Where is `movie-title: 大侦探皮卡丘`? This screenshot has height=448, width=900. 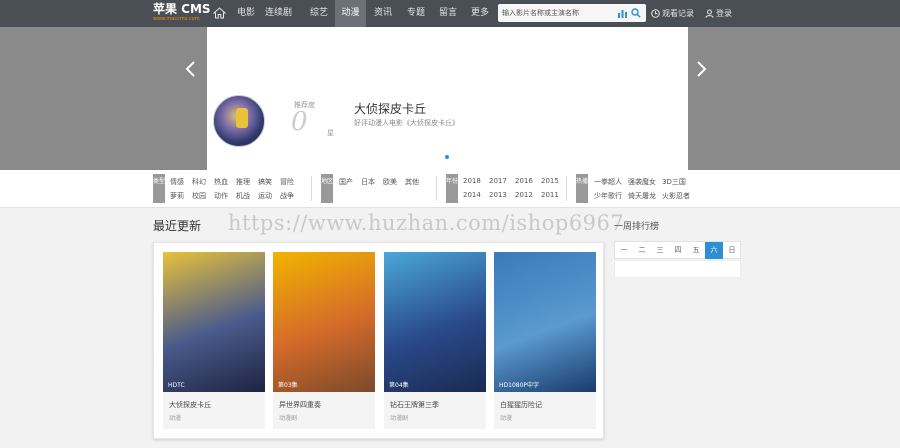 movie-title: 大侦探皮卡丘 is located at coordinates (190, 405).